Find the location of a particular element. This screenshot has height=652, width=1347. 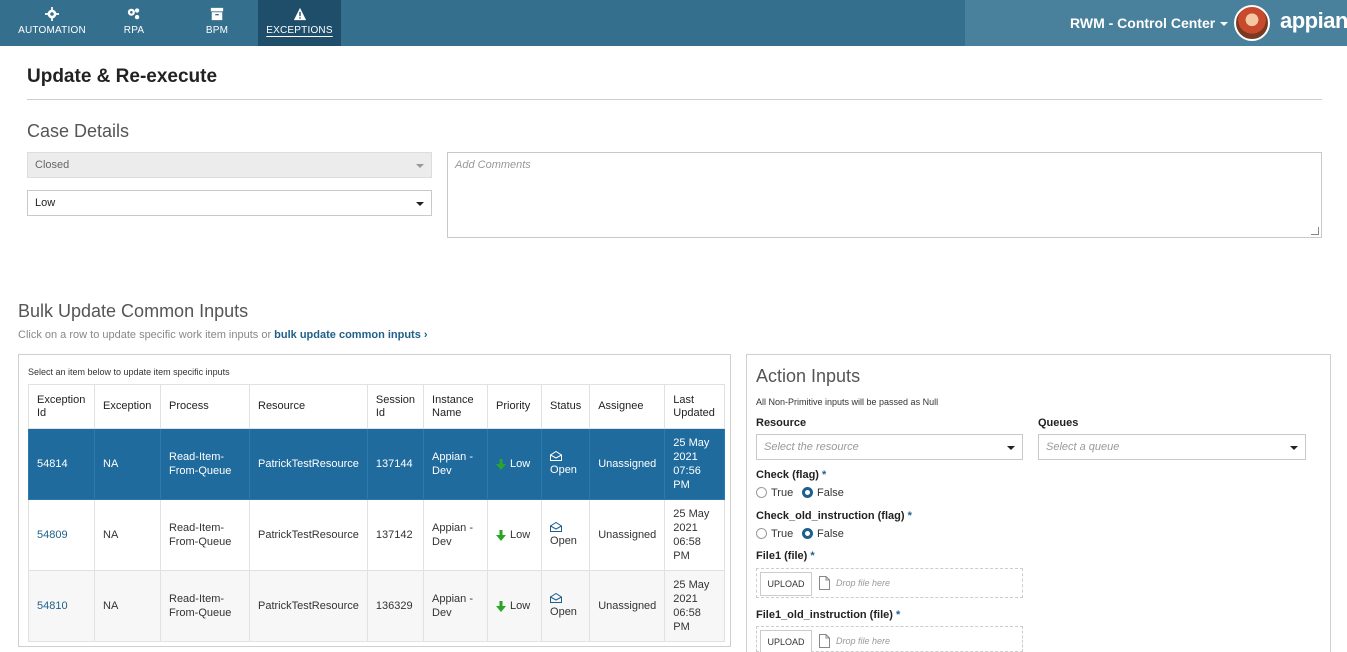

cell-assignee: Unassigned is located at coordinates (627, 464).